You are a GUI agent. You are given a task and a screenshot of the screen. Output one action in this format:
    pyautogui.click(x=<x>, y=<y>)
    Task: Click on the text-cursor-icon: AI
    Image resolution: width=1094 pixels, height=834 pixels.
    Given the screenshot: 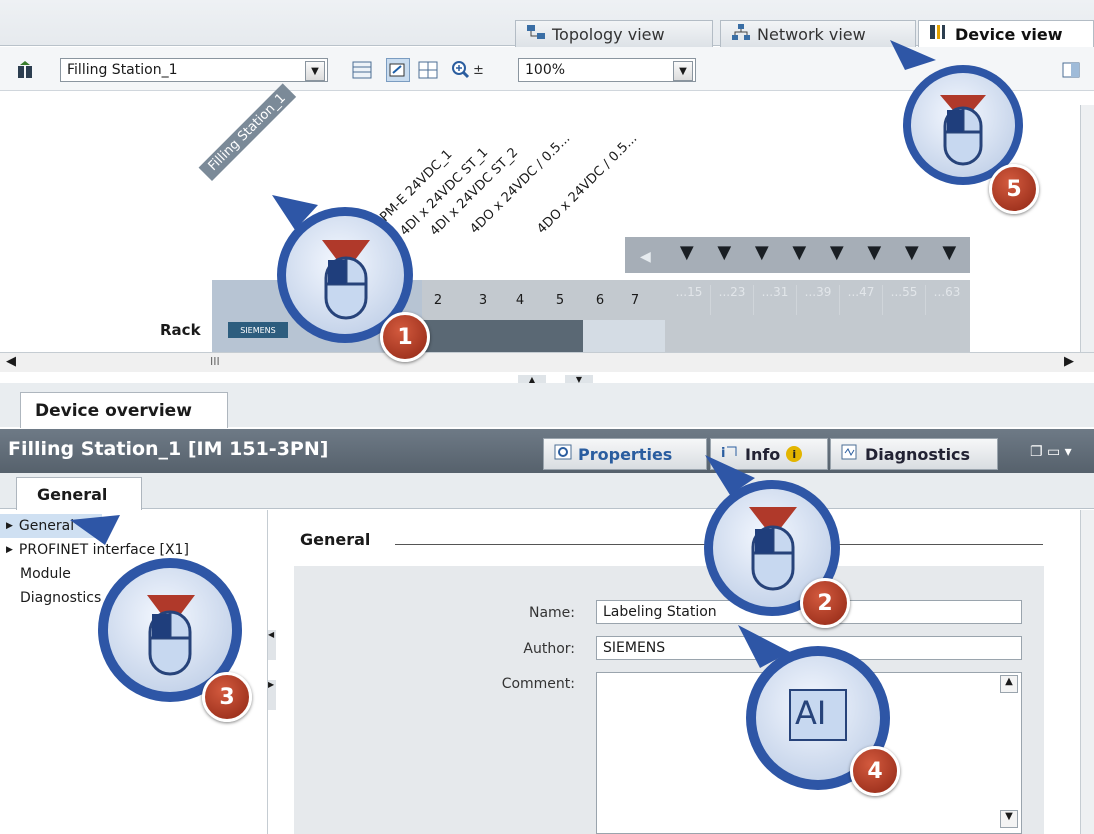 What is the action you would take?
    pyautogui.click(x=811, y=713)
    